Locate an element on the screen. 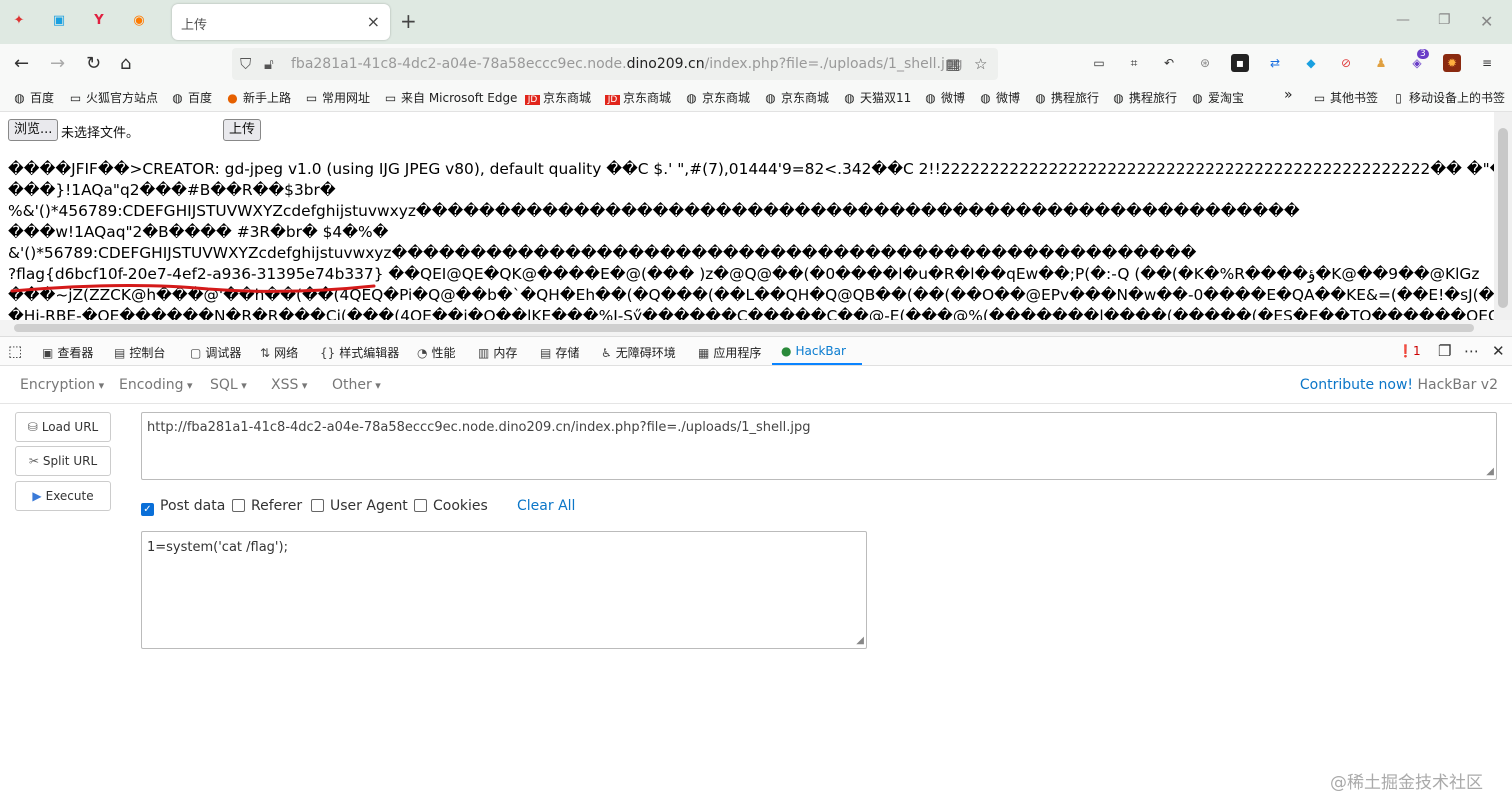 This screenshot has width=1512, height=811. tab-storage: ▤ 存储 is located at coordinates (559, 352).